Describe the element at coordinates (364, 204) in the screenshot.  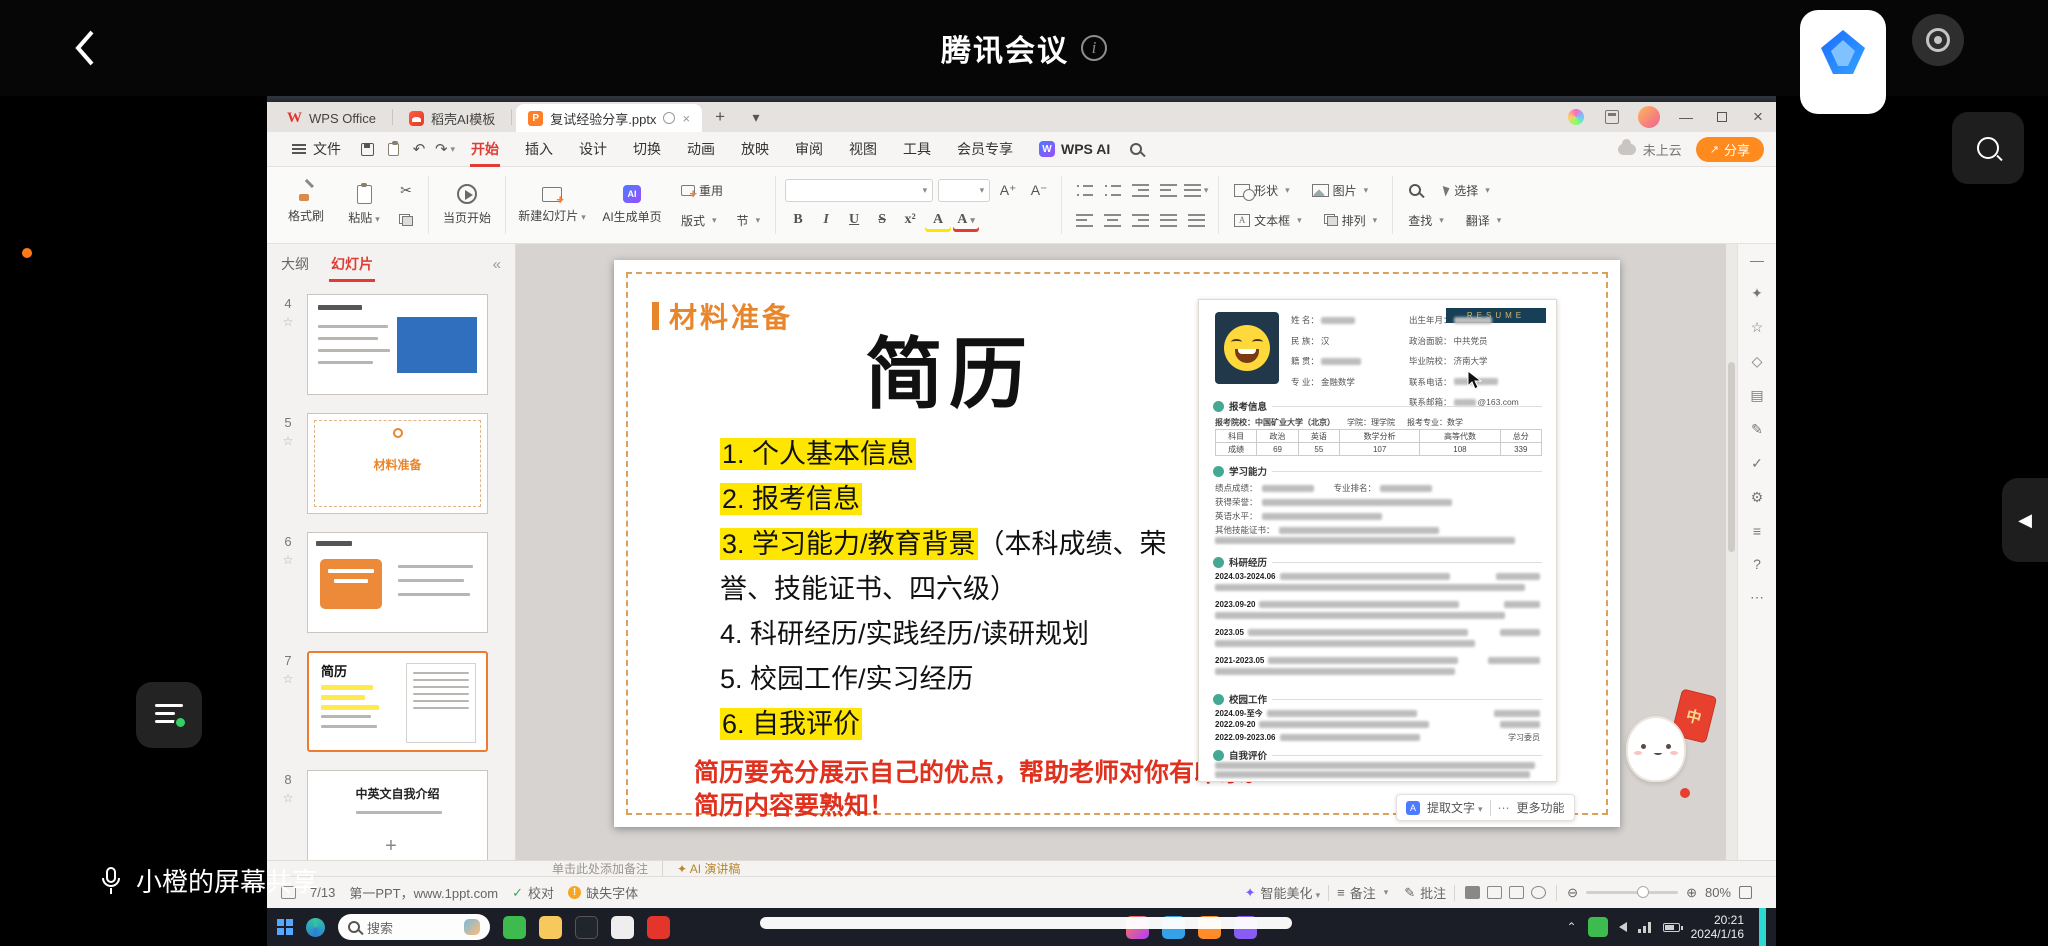
I see `paste-button: 粘贴` at that location.